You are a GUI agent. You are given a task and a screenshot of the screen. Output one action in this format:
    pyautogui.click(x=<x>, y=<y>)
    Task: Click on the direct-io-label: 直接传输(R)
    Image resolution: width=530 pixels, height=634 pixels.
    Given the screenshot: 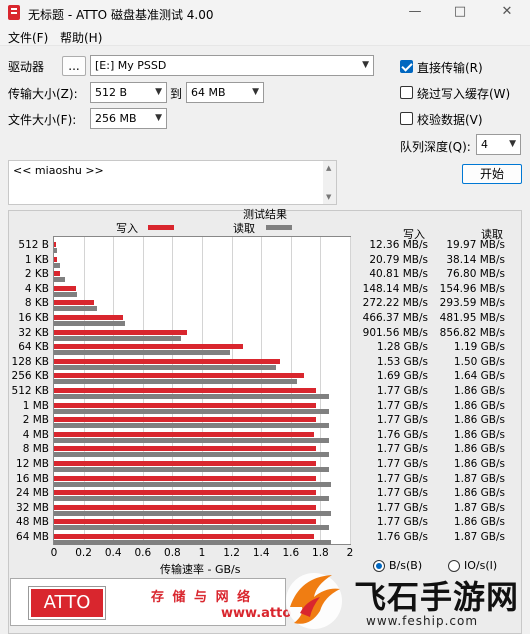 What is the action you would take?
    pyautogui.click(x=450, y=68)
    